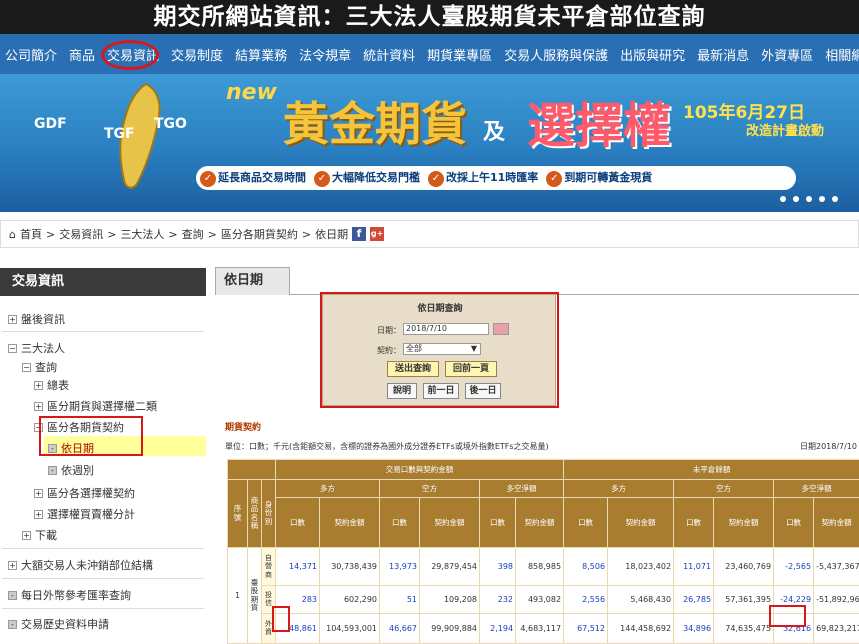 Image resolution: width=859 pixels, height=644 pixels. What do you see at coordinates (58, 385) in the screenshot?
I see `sidebar-item-label: 總表` at bounding box center [58, 385].